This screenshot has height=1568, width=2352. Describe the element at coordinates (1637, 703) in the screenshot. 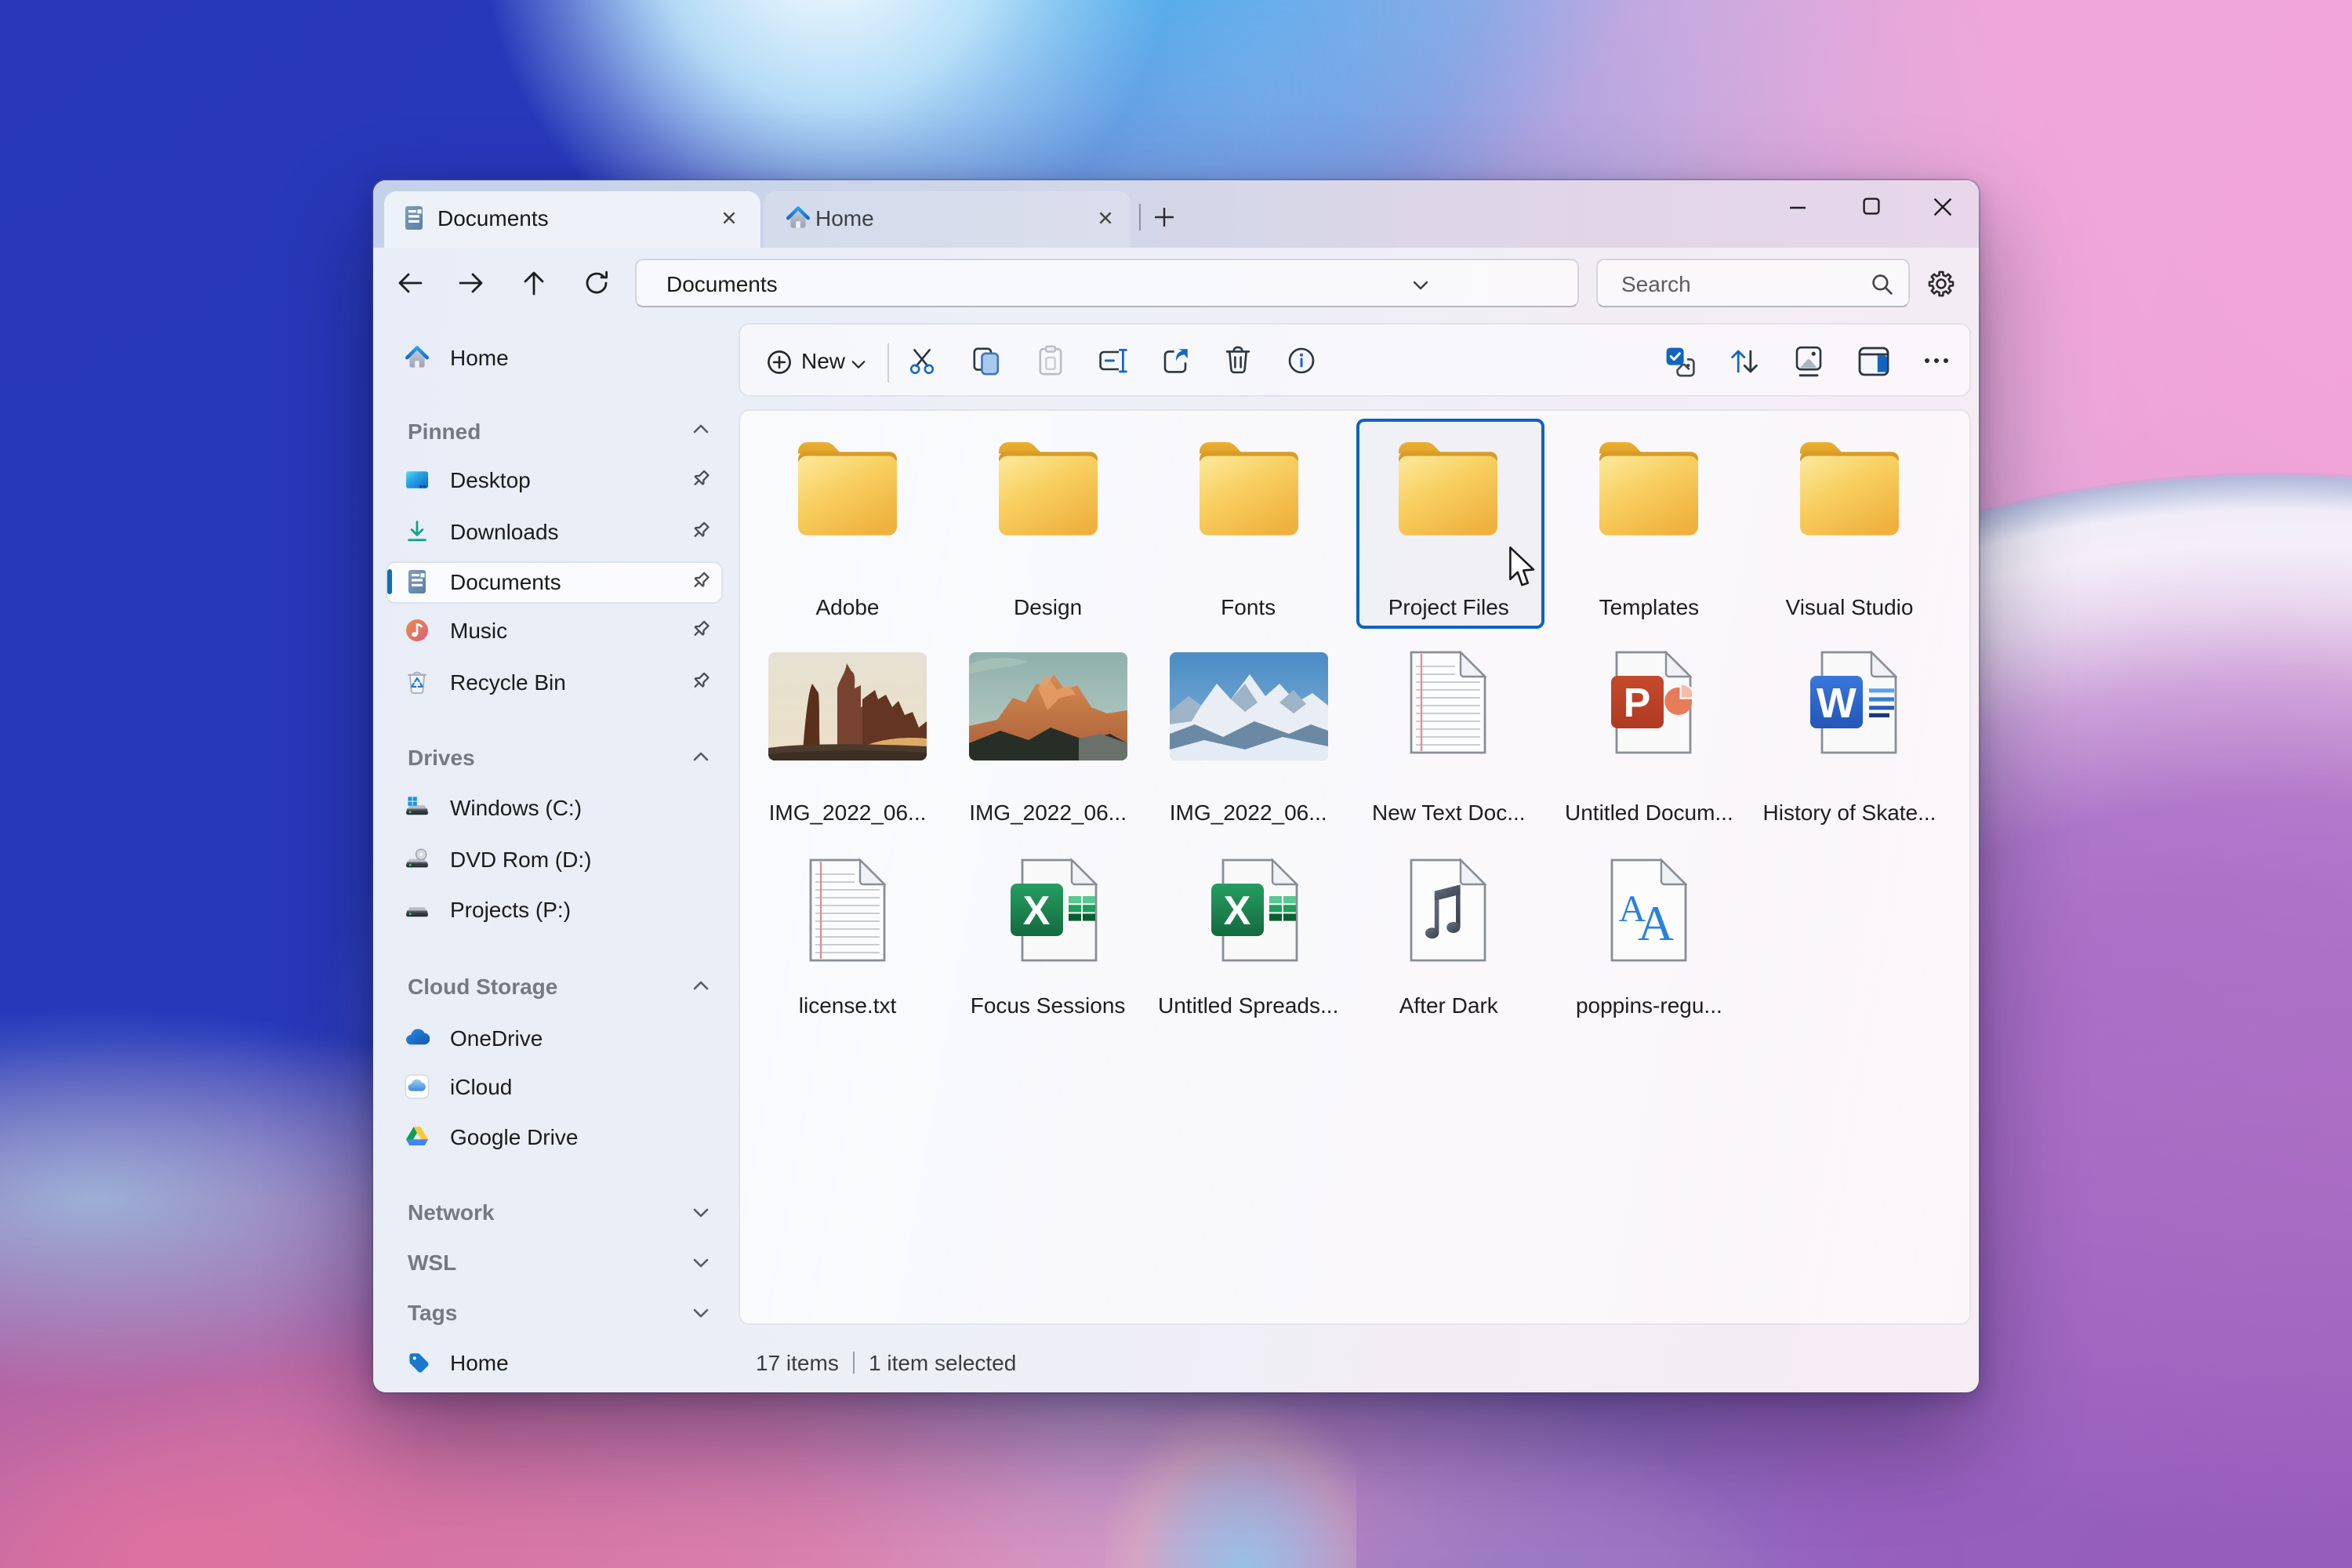

I see `svg-text: P` at that location.